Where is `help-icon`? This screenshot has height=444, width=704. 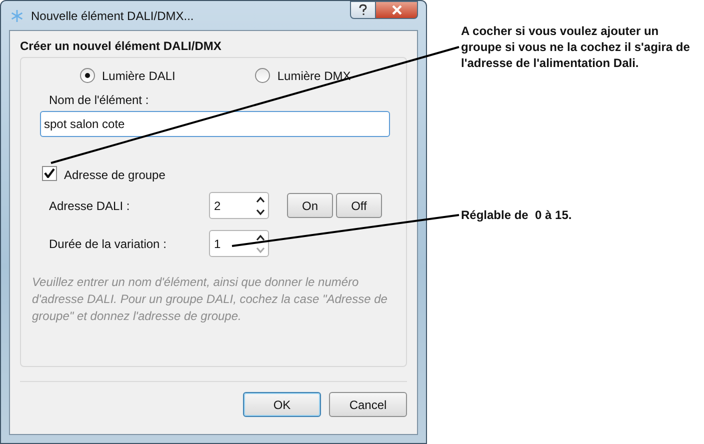 help-icon is located at coordinates (363, 10).